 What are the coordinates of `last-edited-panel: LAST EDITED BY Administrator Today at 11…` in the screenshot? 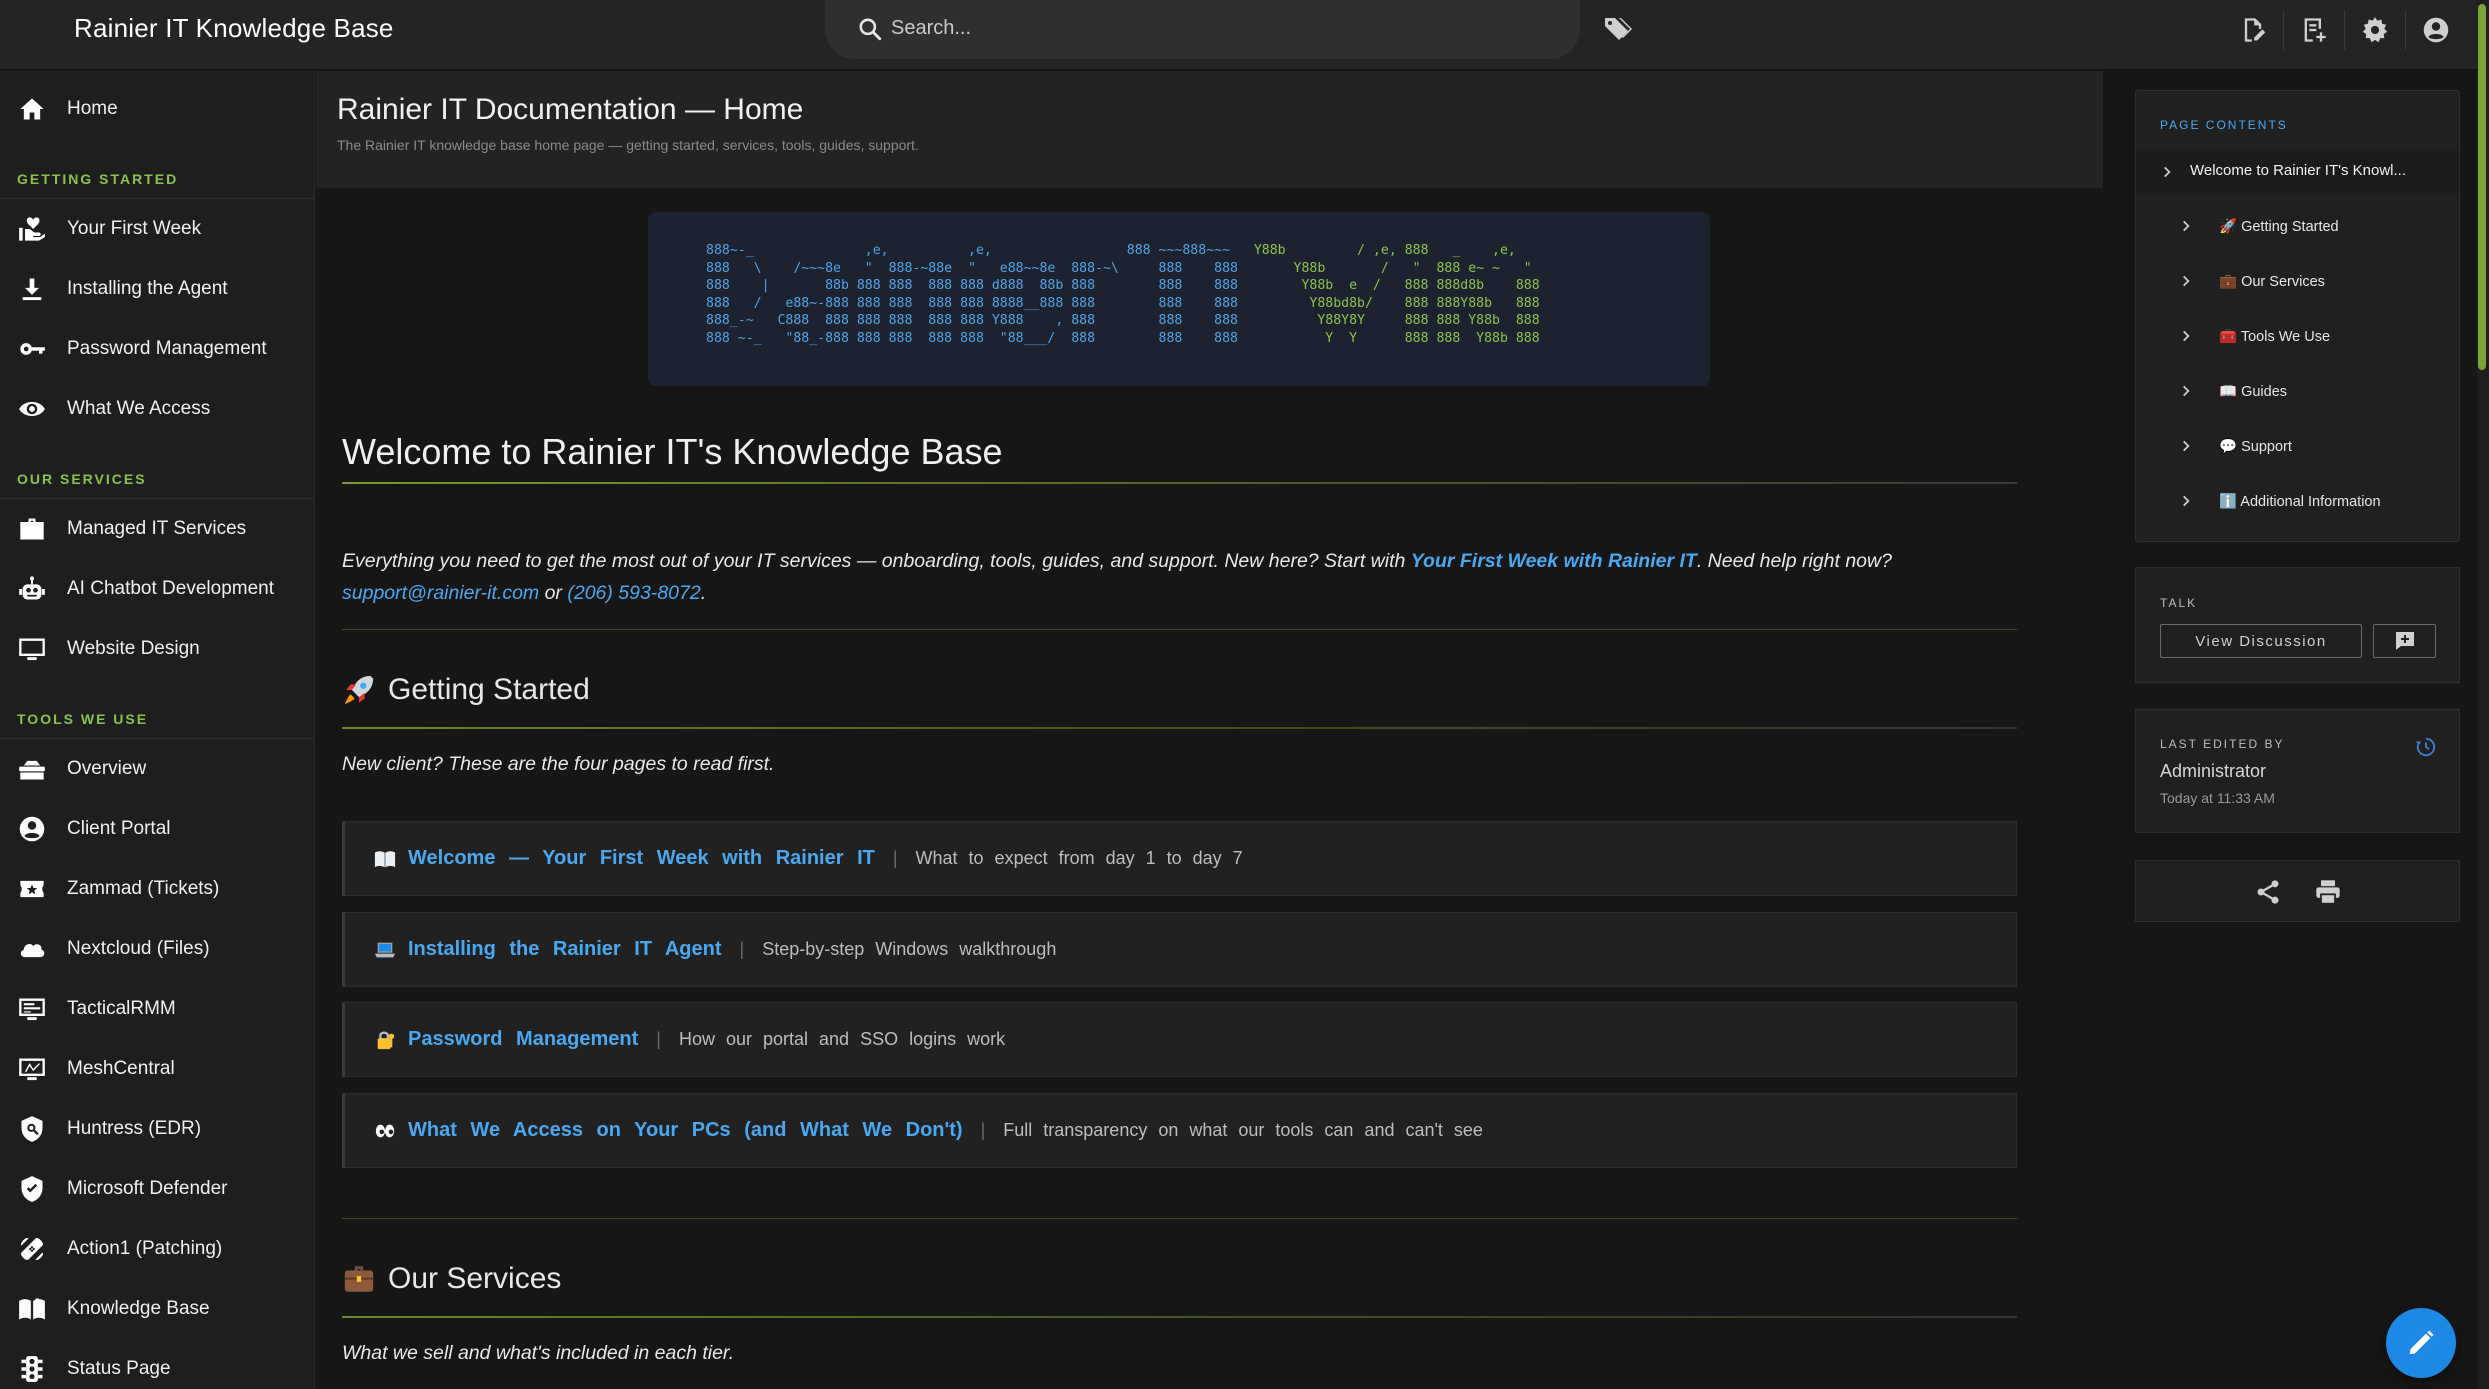 It's located at (2297, 771).